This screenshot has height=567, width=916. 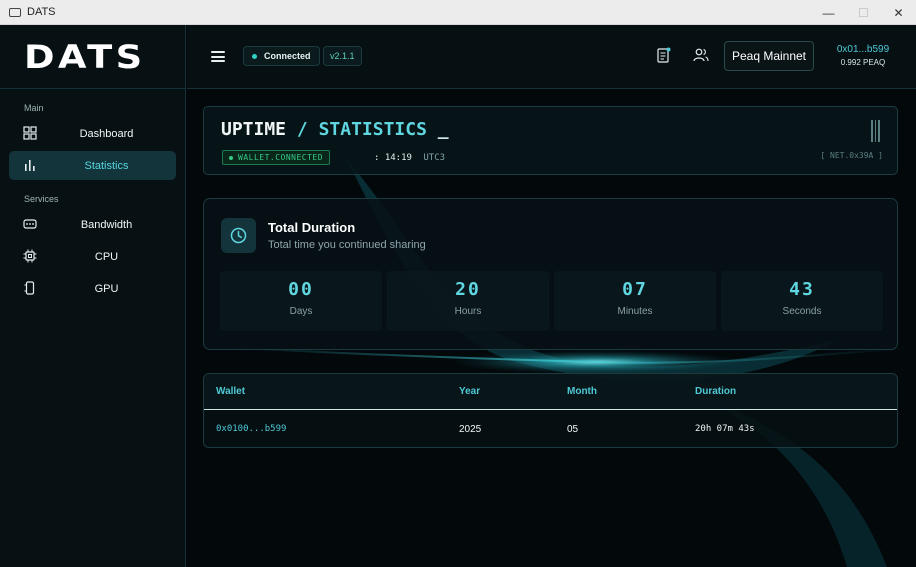 I want to click on maximize-icon: ☐, so click(x=863, y=12).